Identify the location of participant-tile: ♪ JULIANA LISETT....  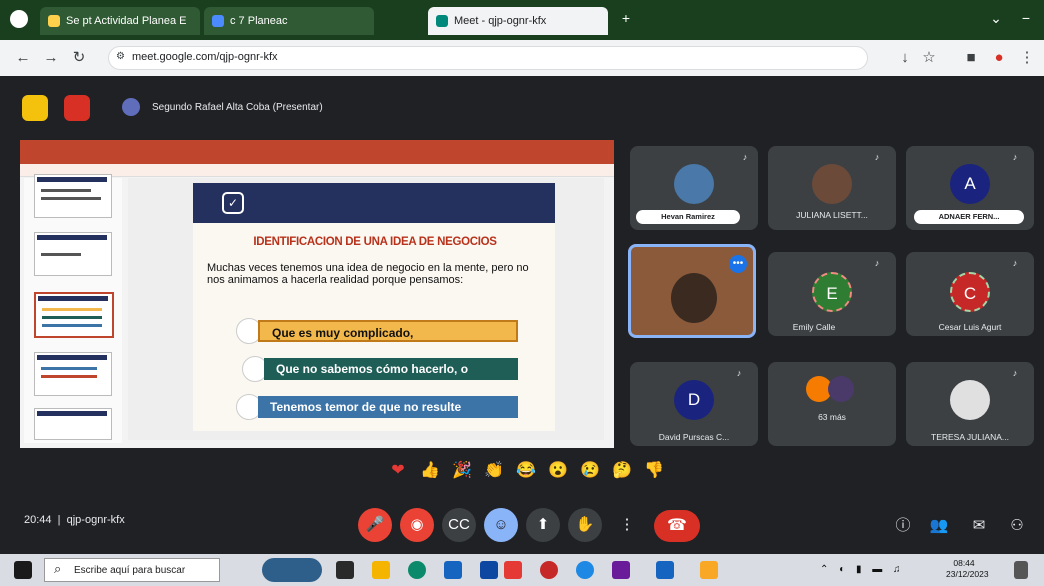
(832, 188).